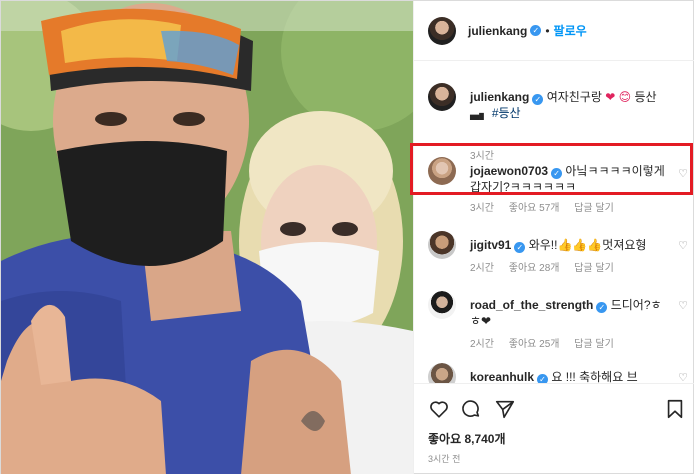 The height and width of the screenshot is (474, 694). What do you see at coordinates (506, 113) in the screenshot?
I see `hashtag-link: #등산` at bounding box center [506, 113].